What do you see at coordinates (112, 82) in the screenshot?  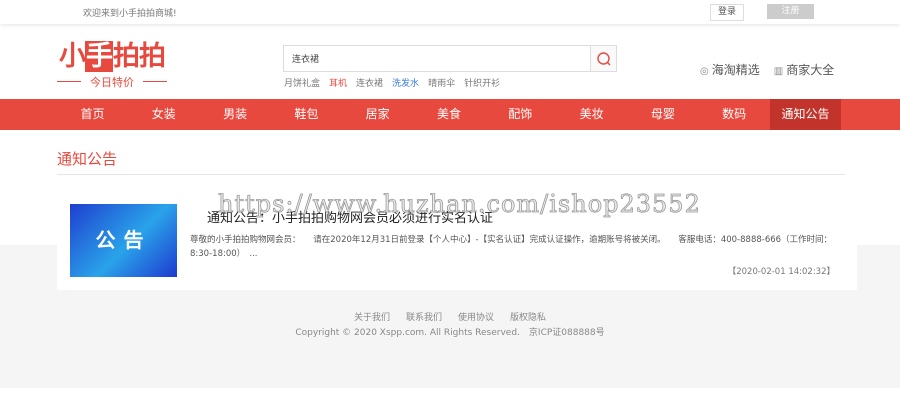 I see `logo-slogan: 今日特价` at bounding box center [112, 82].